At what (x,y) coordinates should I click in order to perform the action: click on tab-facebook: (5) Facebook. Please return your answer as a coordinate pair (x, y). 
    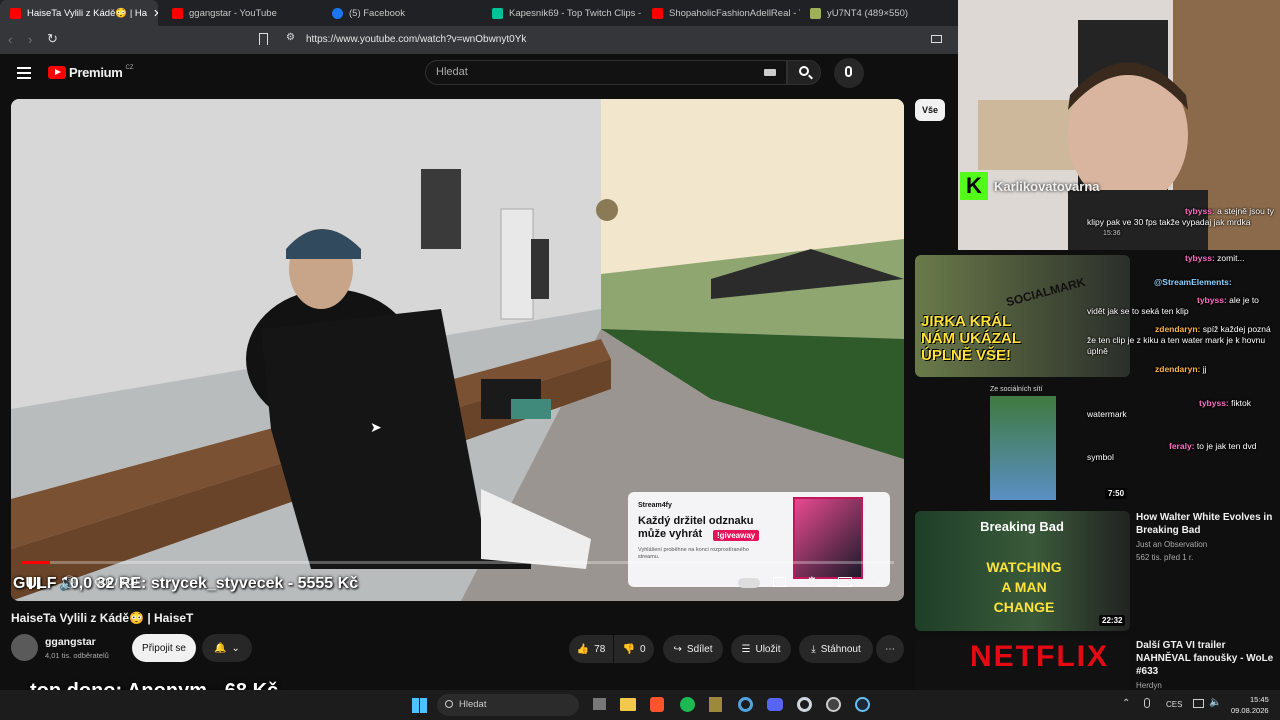
    Looking at the image, I should click on (402, 13).